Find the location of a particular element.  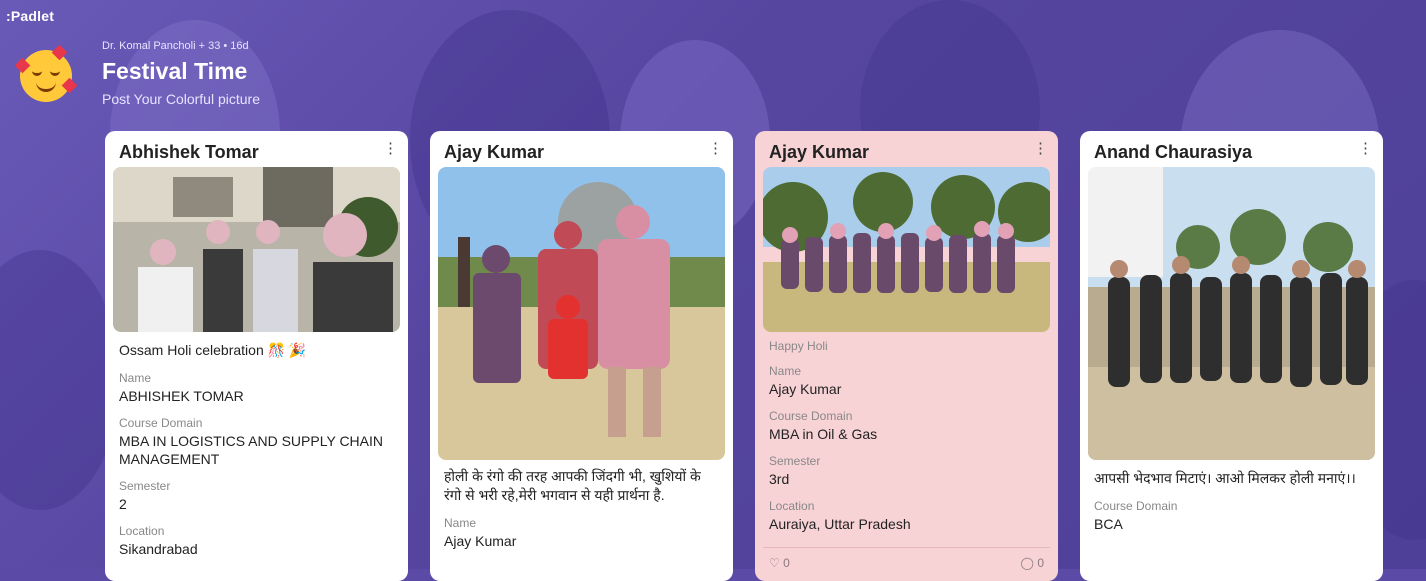

smiling-face-with-hearts-icon is located at coordinates (46, 73).